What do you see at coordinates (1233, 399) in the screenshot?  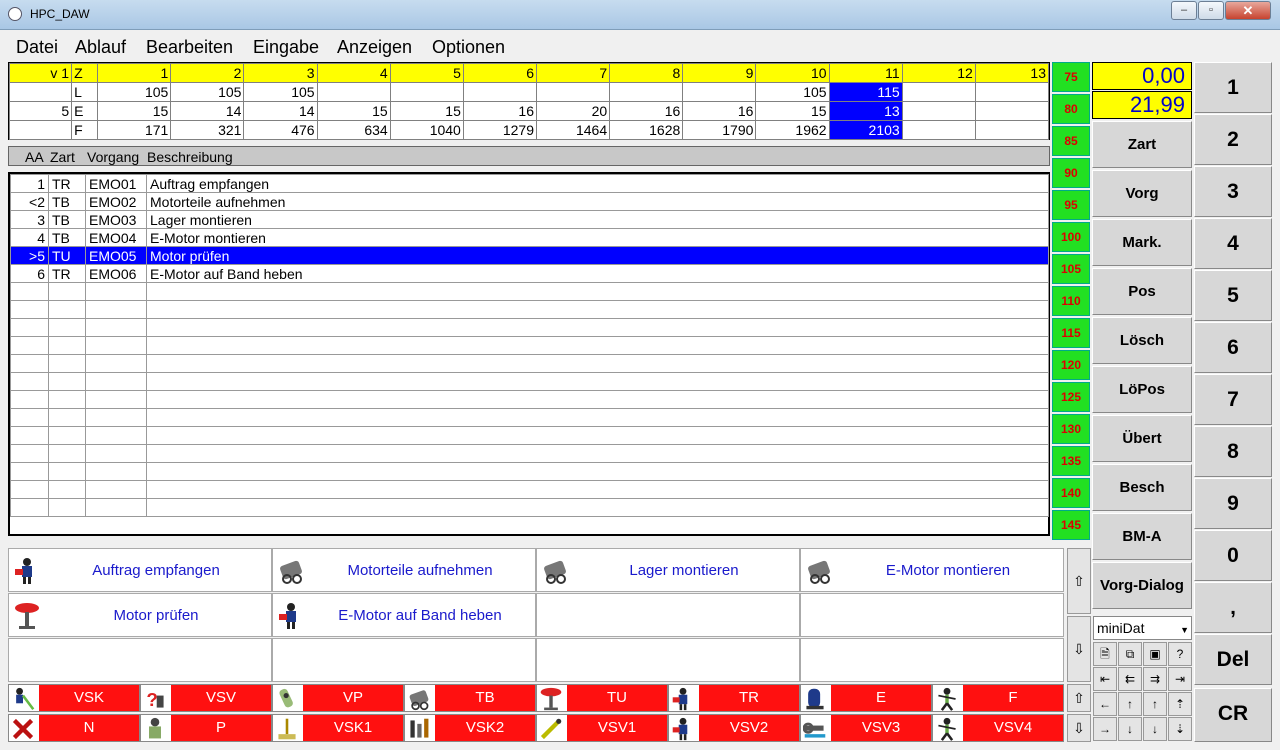 I see `keypad-key: 7` at bounding box center [1233, 399].